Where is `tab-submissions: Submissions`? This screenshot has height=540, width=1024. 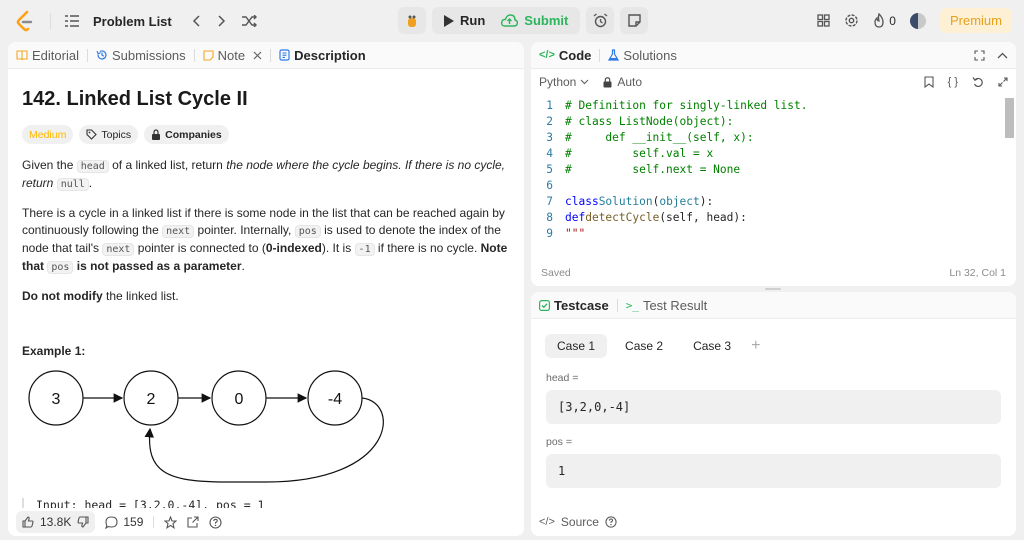
tab-submissions: Submissions is located at coordinates (141, 55).